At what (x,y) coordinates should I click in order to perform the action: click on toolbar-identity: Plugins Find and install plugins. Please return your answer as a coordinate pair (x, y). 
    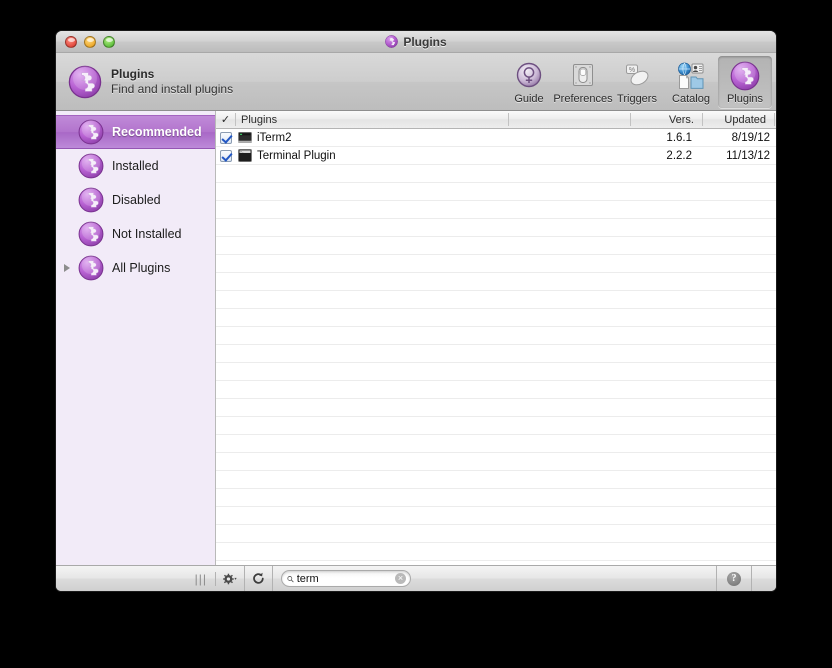
    Looking at the image, I should click on (150, 82).